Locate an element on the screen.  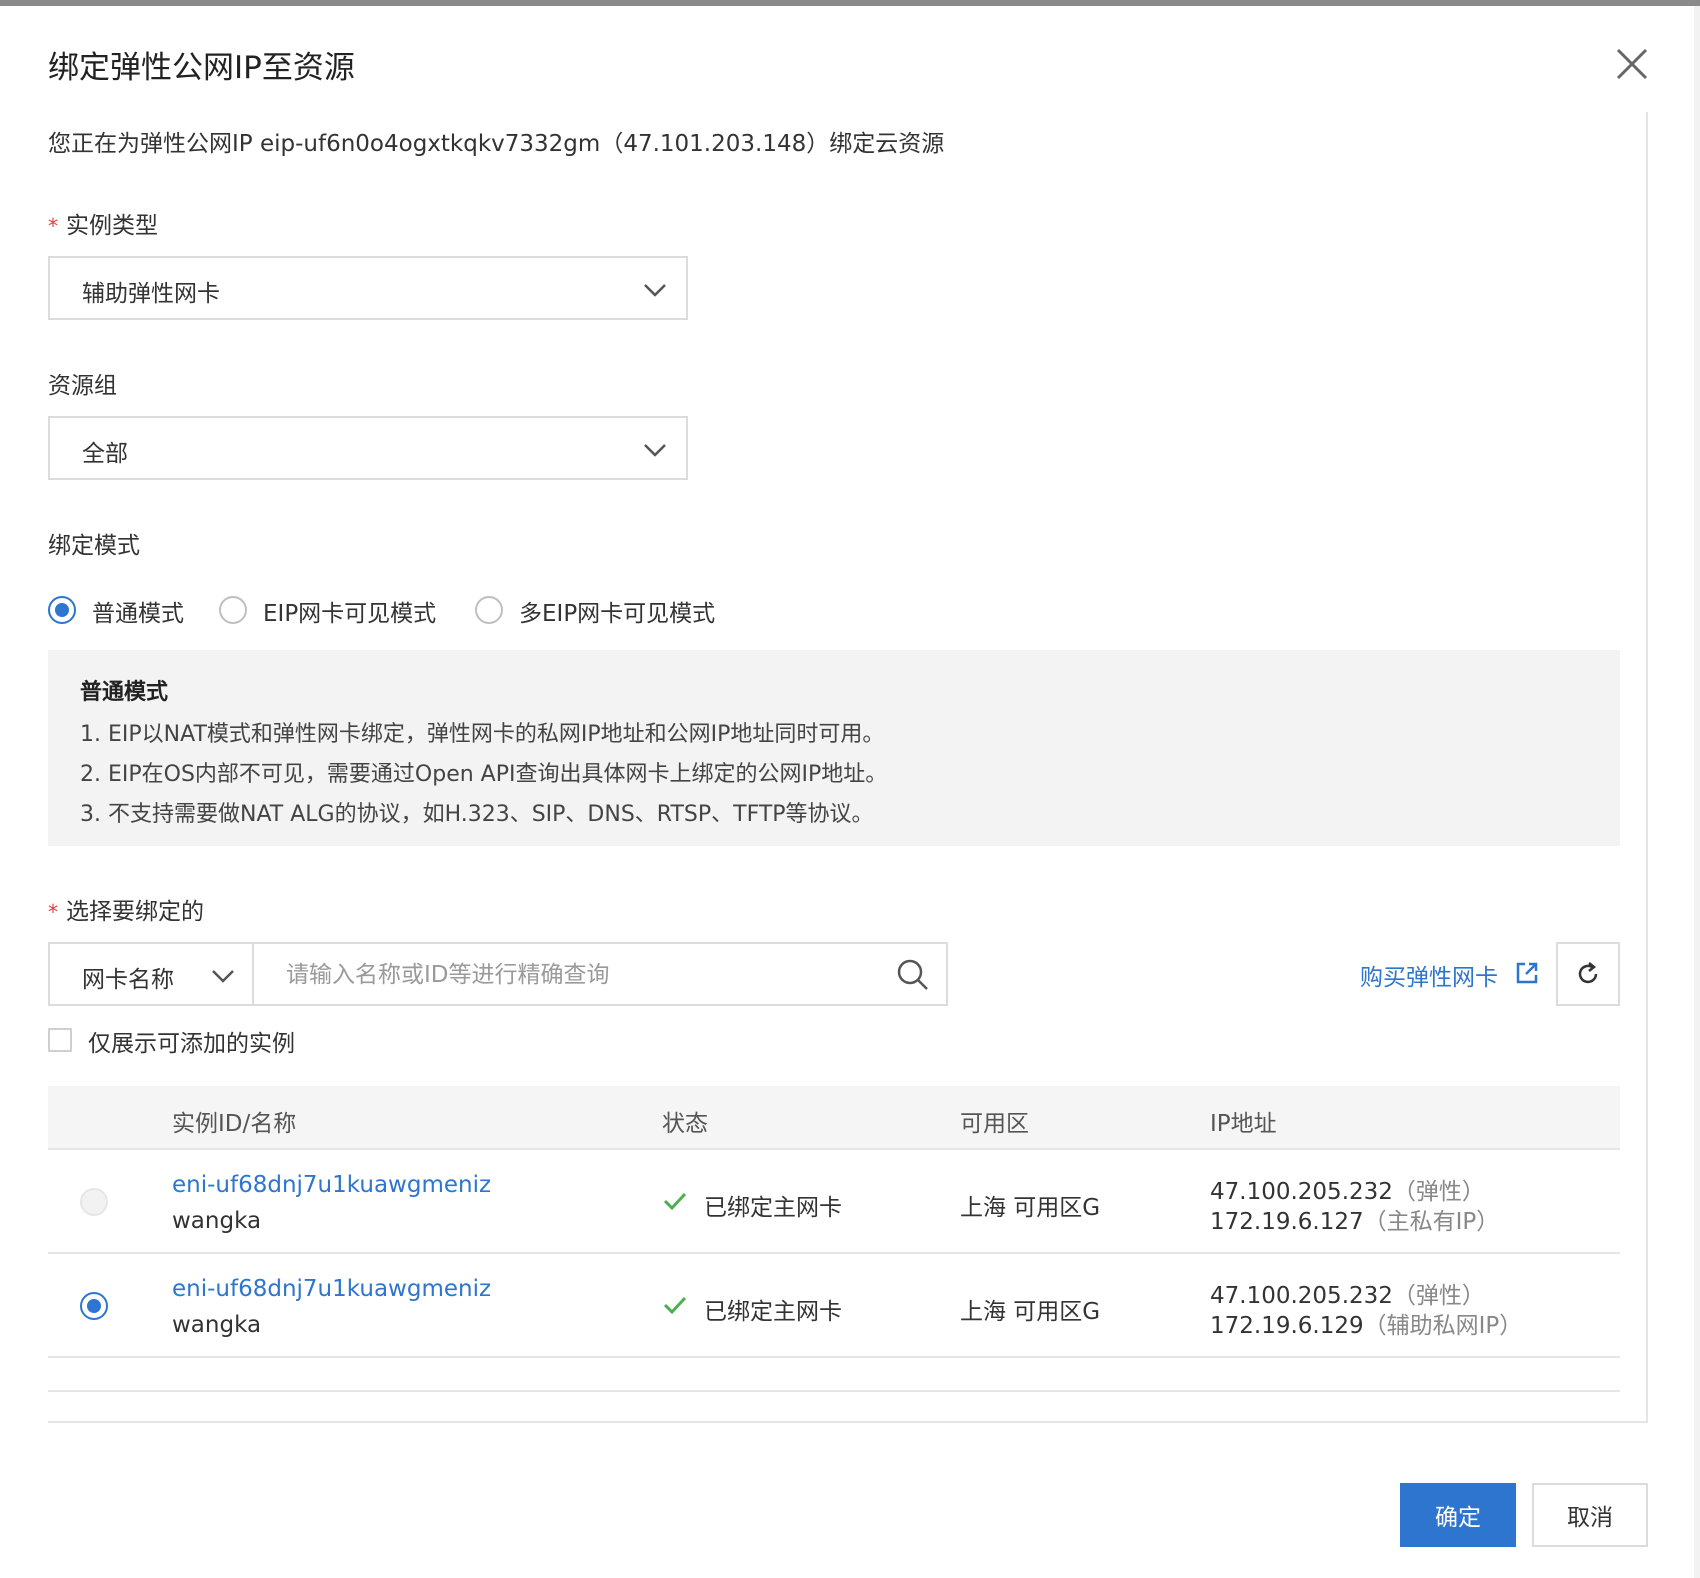
column-header-status: 状态 is located at coordinates (685, 1124).